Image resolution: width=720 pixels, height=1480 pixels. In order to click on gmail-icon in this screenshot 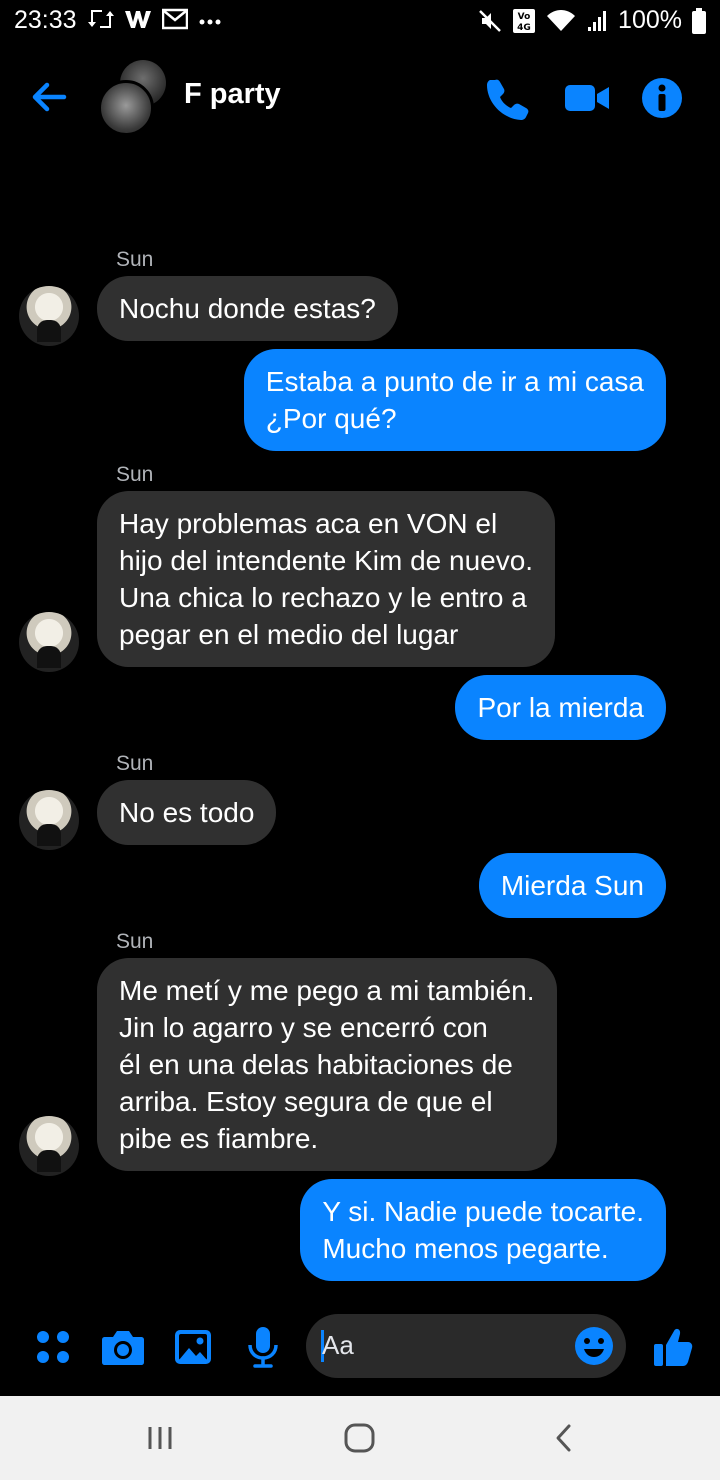, I will do `click(175, 19)`.